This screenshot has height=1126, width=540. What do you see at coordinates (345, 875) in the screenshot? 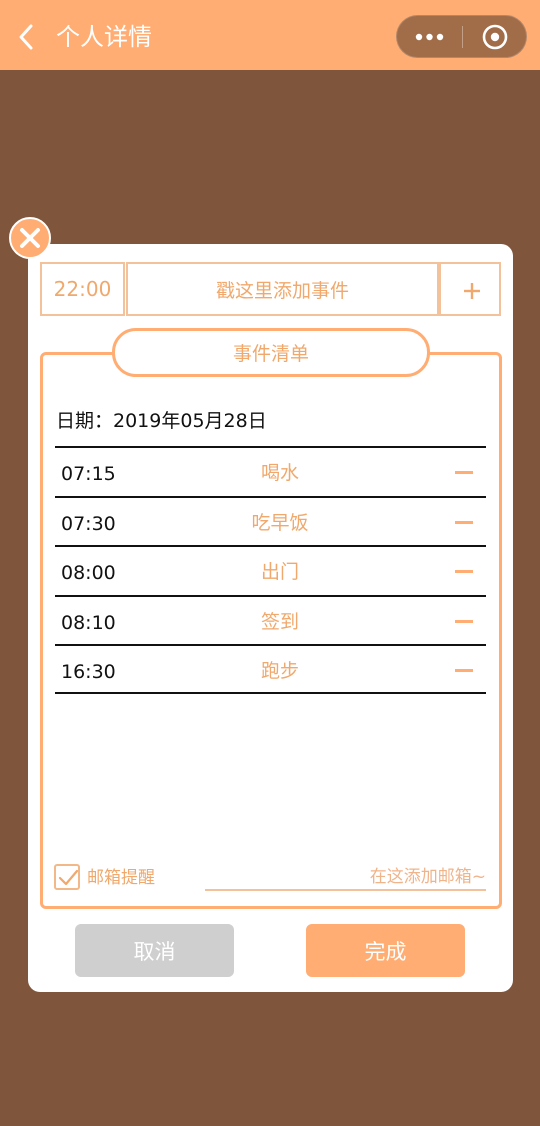
I see `email-input: 在这添加邮箱~` at bounding box center [345, 875].